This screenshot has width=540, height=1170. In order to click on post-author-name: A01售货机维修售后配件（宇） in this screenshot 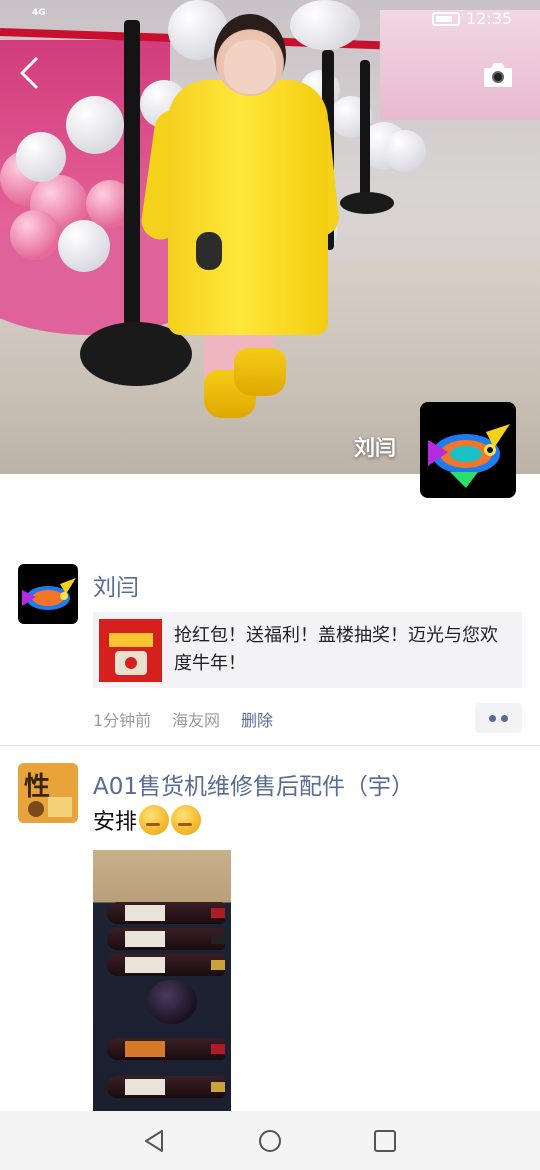, I will do `click(253, 784)`.